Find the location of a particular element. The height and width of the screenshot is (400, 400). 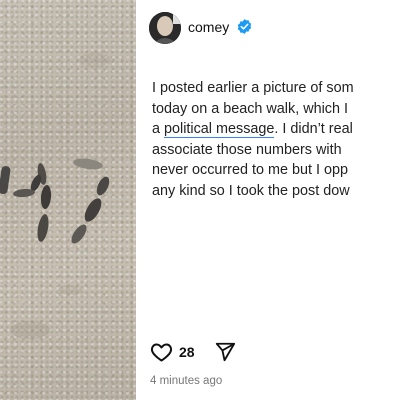

caption-line: today on a beach walk, which I is located at coordinates (250, 108).